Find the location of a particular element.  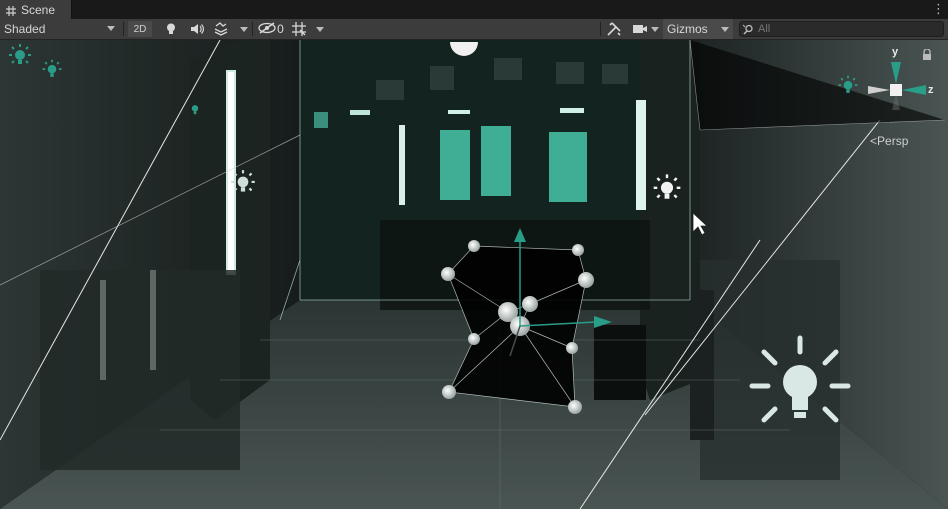

tools-button is located at coordinates (614, 29).